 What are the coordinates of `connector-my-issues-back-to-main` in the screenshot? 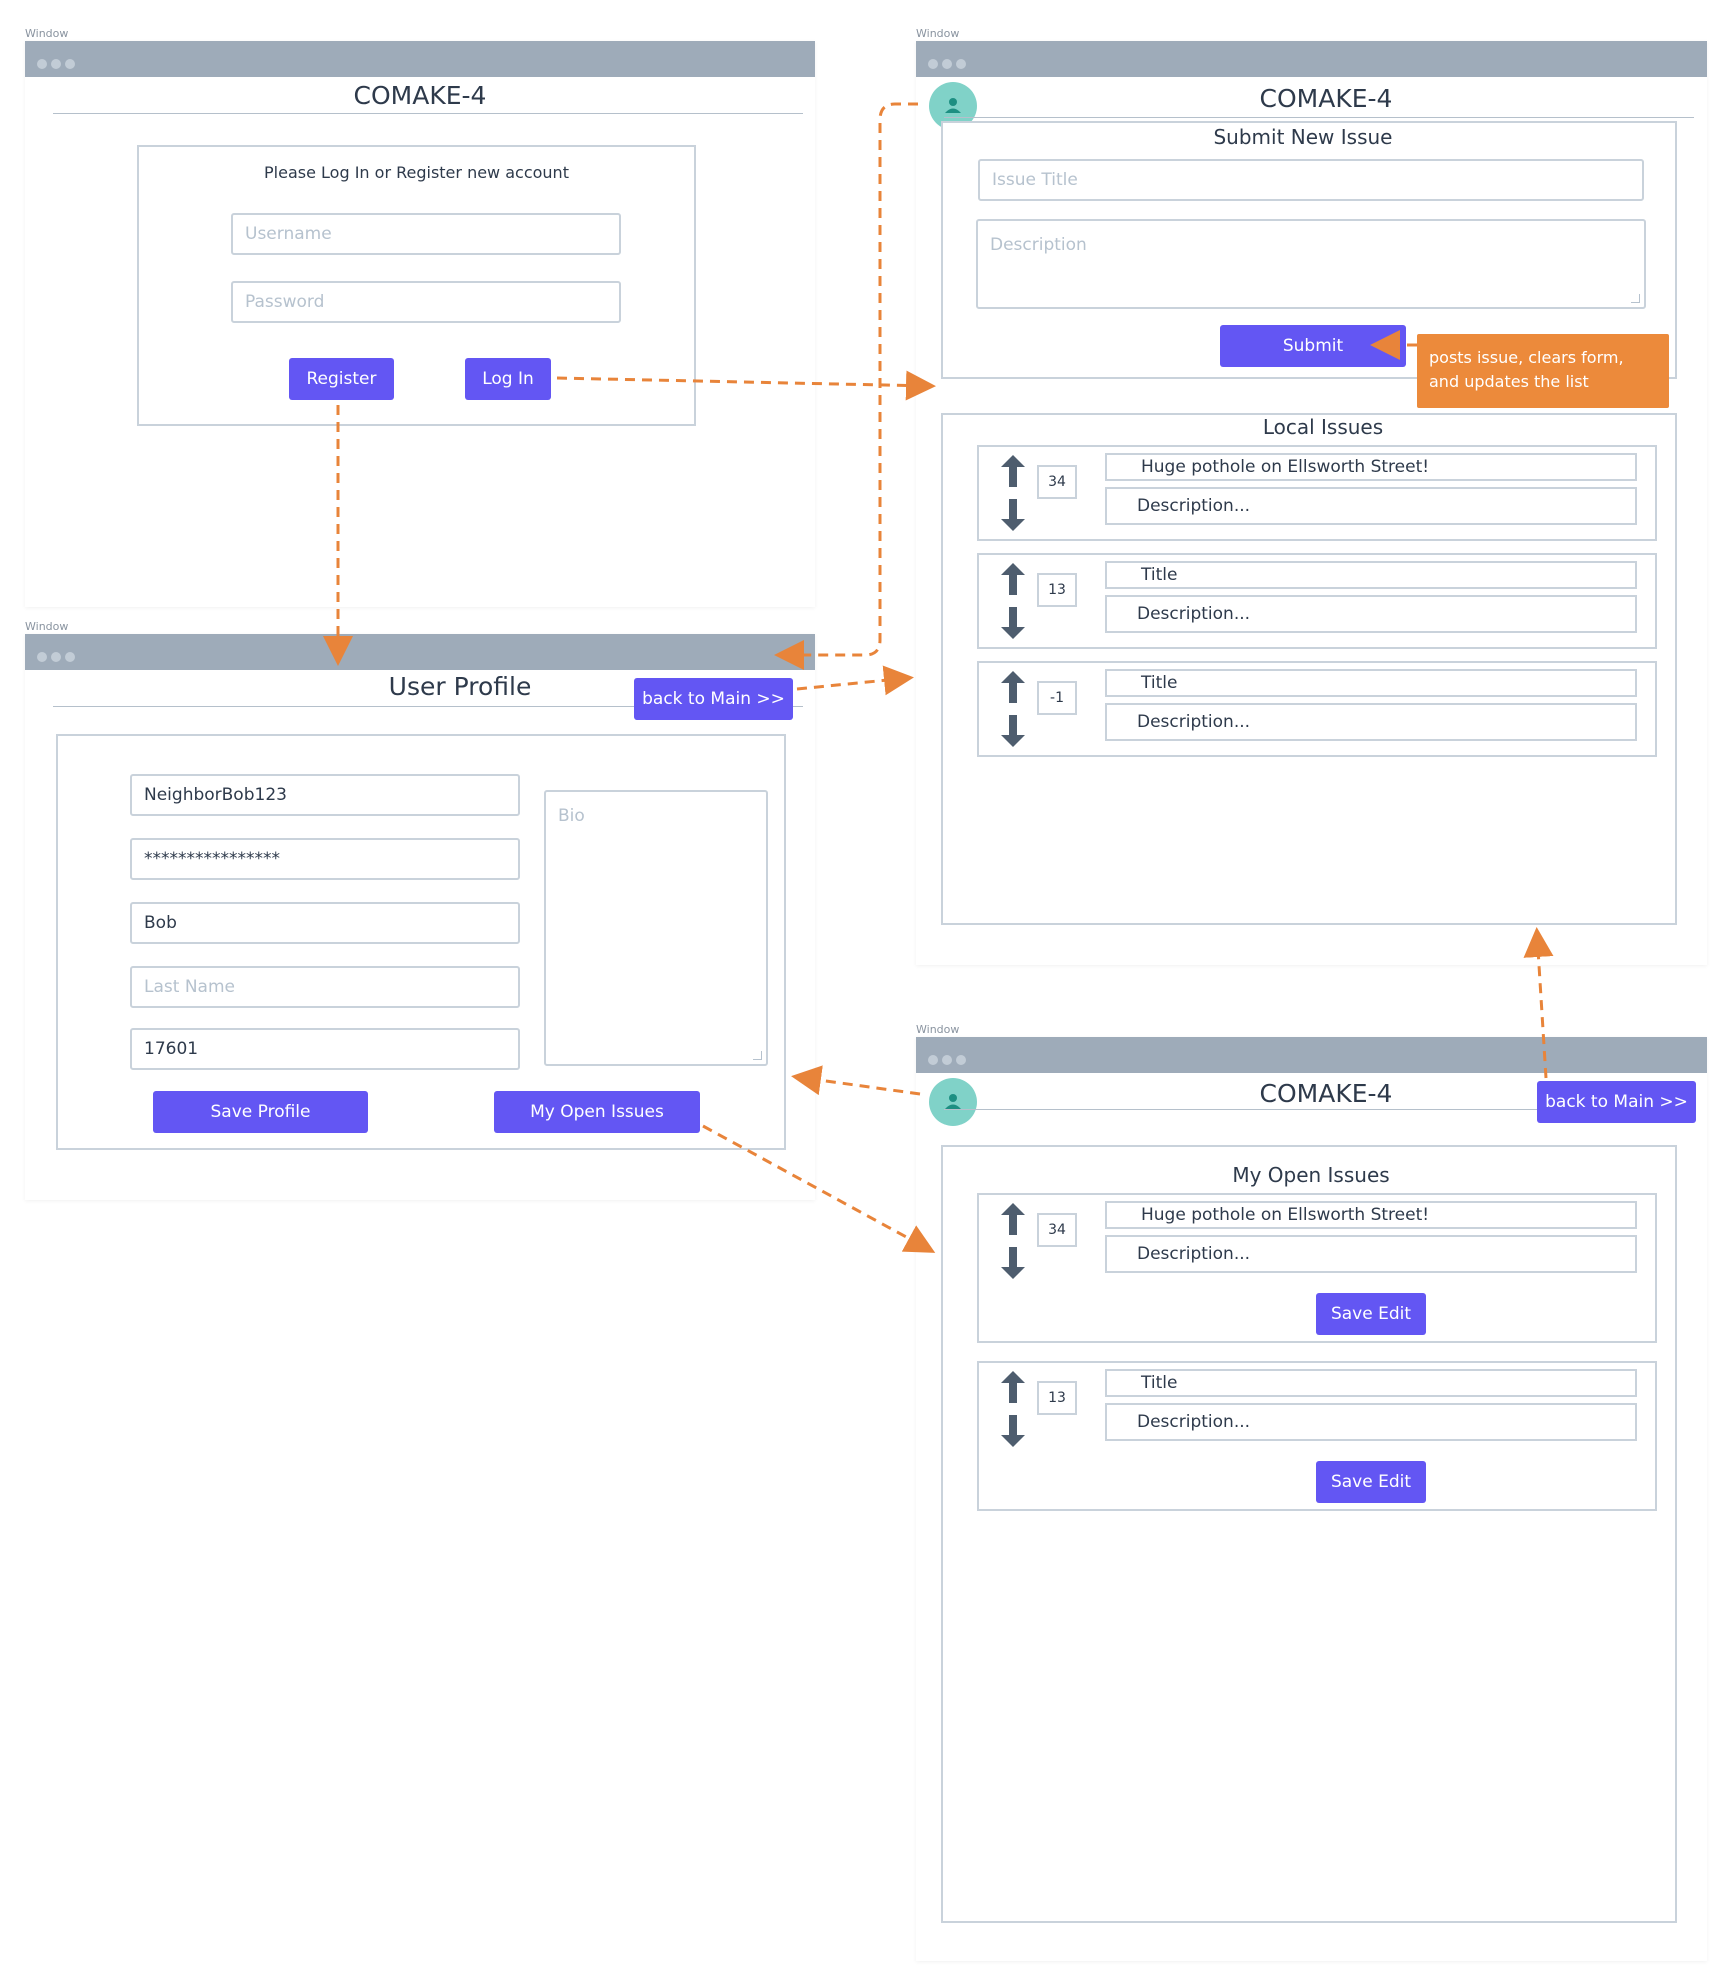 It's located at (1538, 1003).